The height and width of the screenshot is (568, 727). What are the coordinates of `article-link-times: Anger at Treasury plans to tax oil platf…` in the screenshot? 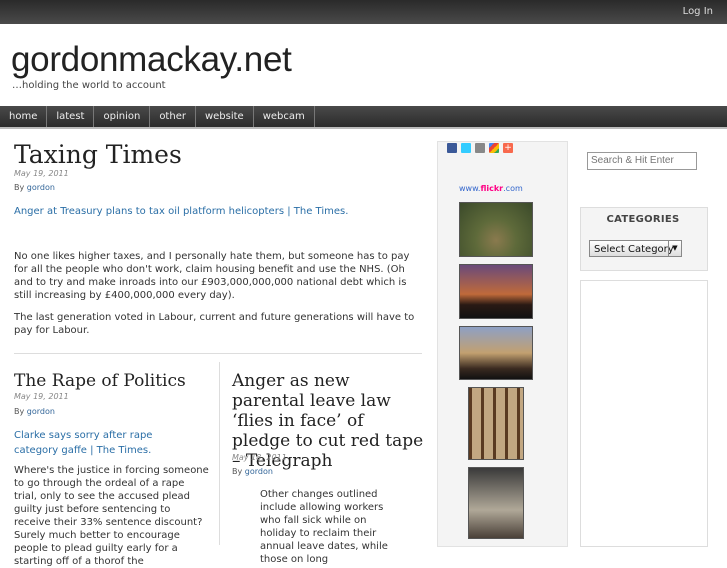 It's located at (214, 211).